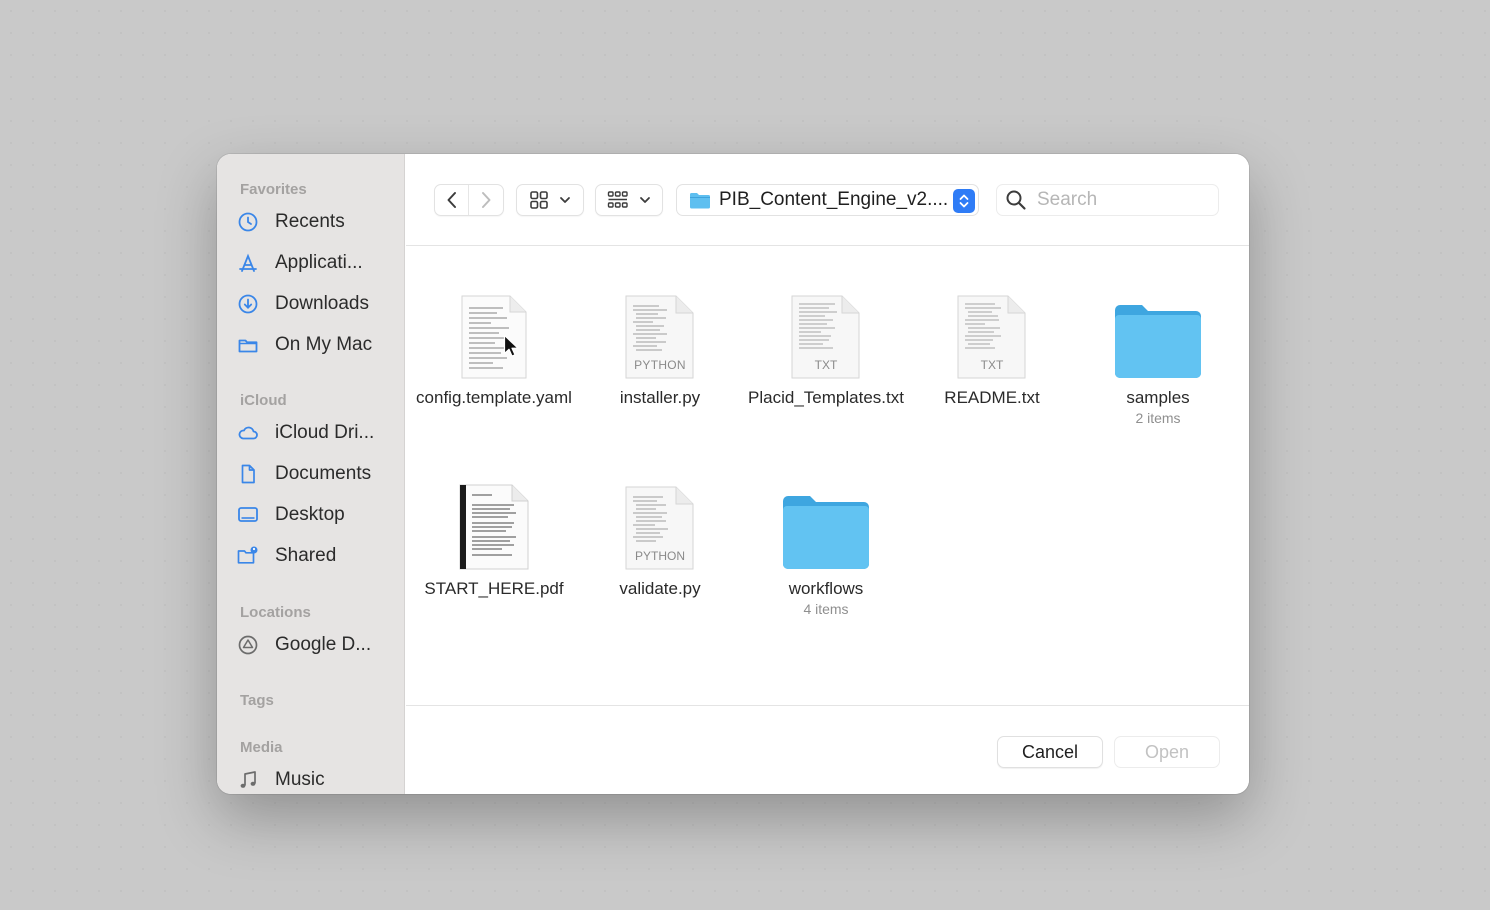 The width and height of the screenshot is (1490, 910). What do you see at coordinates (660, 588) in the screenshot?
I see `file-name: validate.py` at bounding box center [660, 588].